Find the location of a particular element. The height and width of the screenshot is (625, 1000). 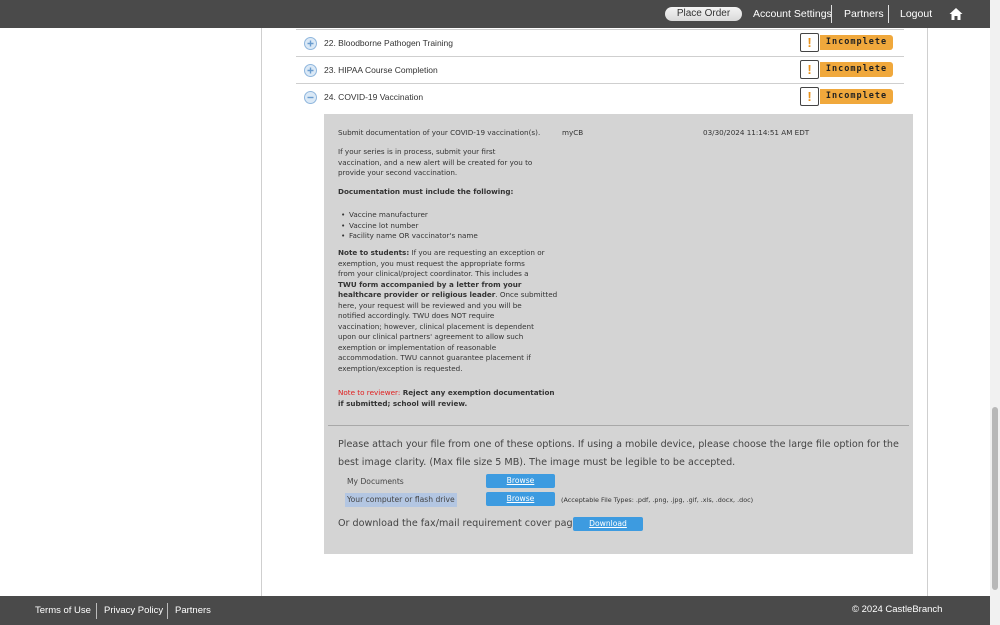

requirement-row-23: 23. HIPAA Course Completion ! Incomplete is located at coordinates (600, 70).